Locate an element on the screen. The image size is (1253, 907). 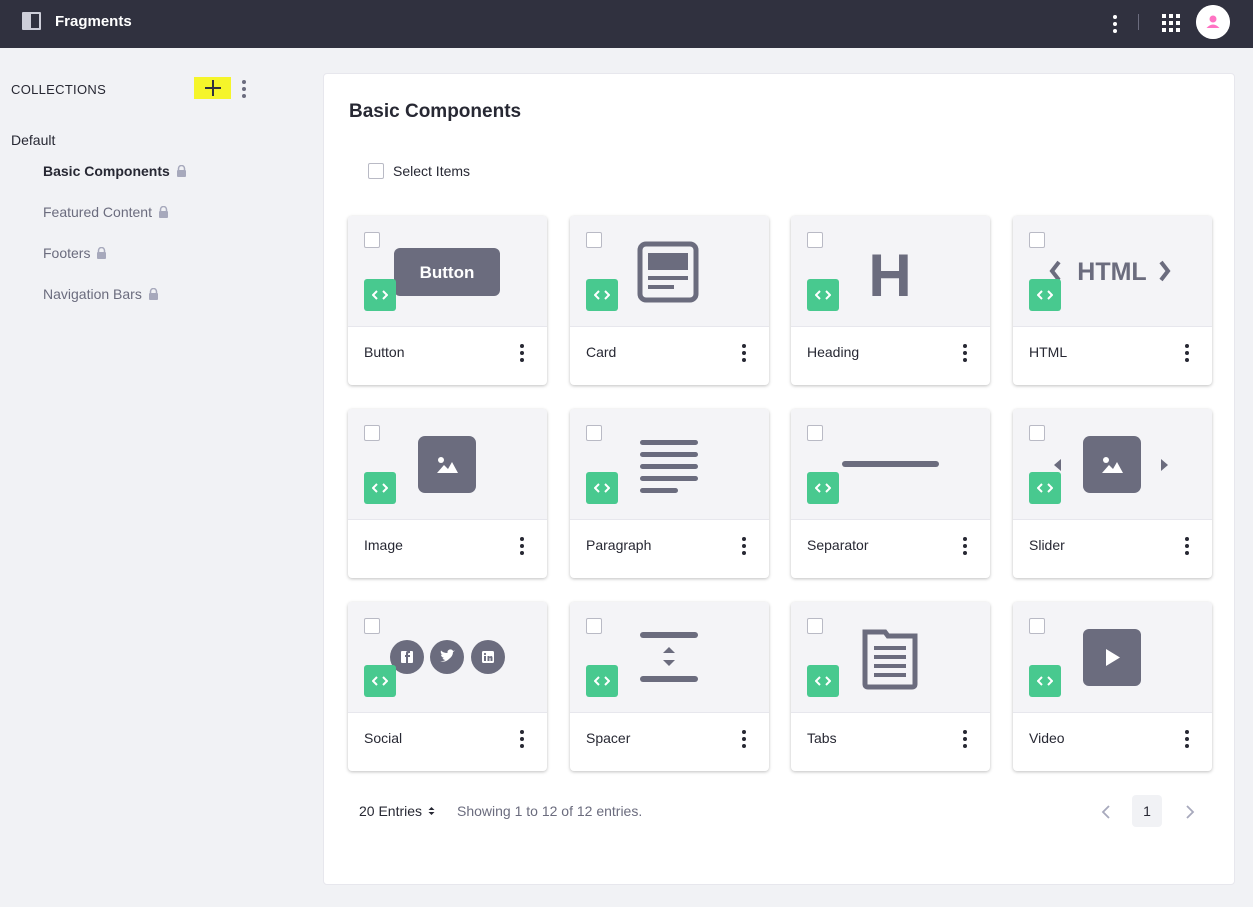
fragment-card-social: Social is located at coordinates (447, 686).